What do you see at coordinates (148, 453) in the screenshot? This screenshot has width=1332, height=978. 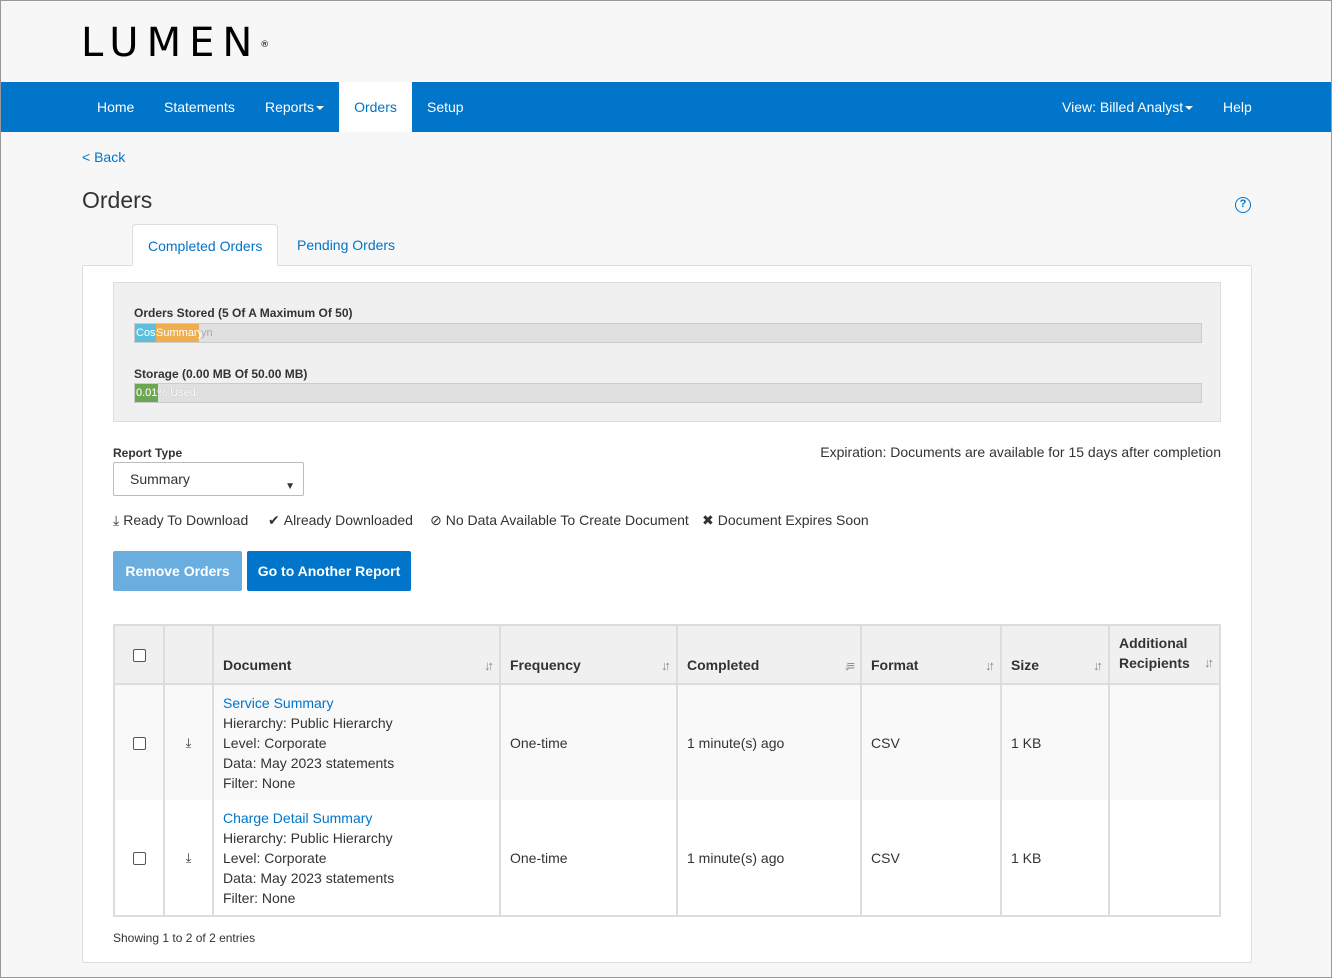 I see `report-type-label: Report Type` at bounding box center [148, 453].